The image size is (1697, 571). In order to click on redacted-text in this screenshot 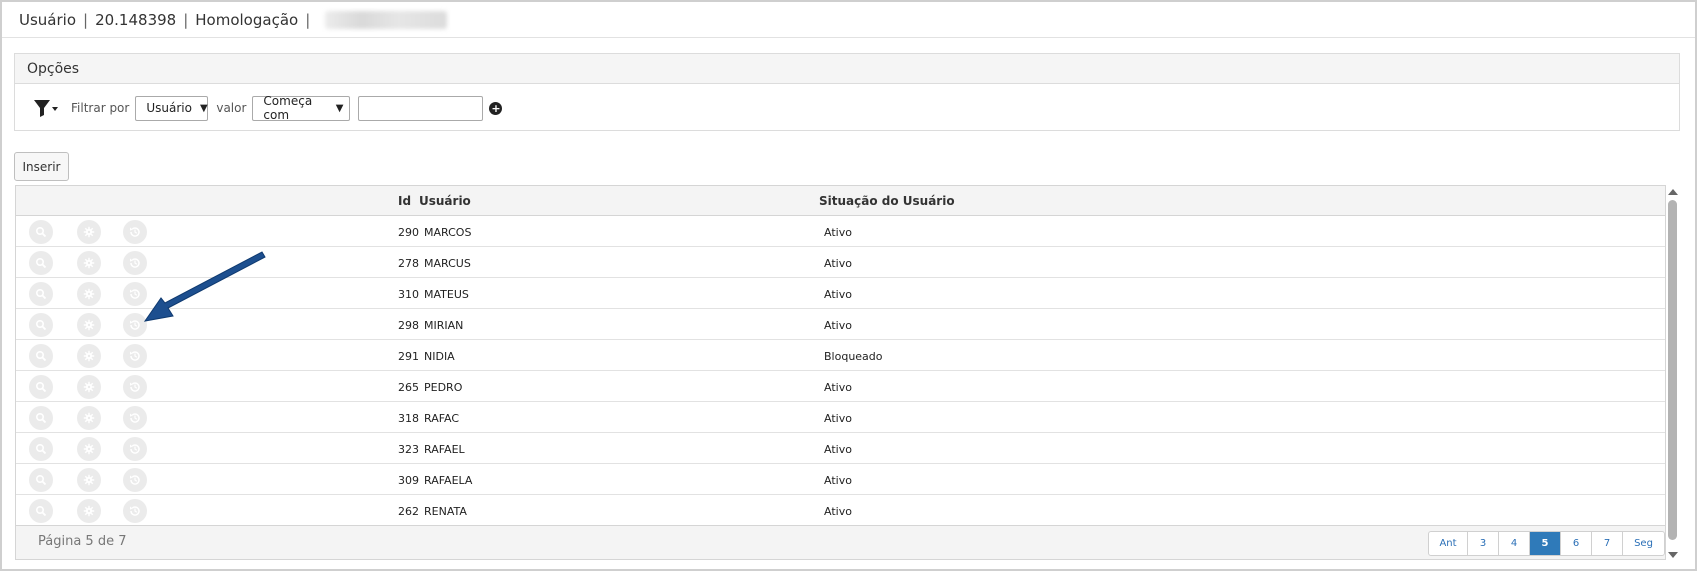, I will do `click(386, 19)`.